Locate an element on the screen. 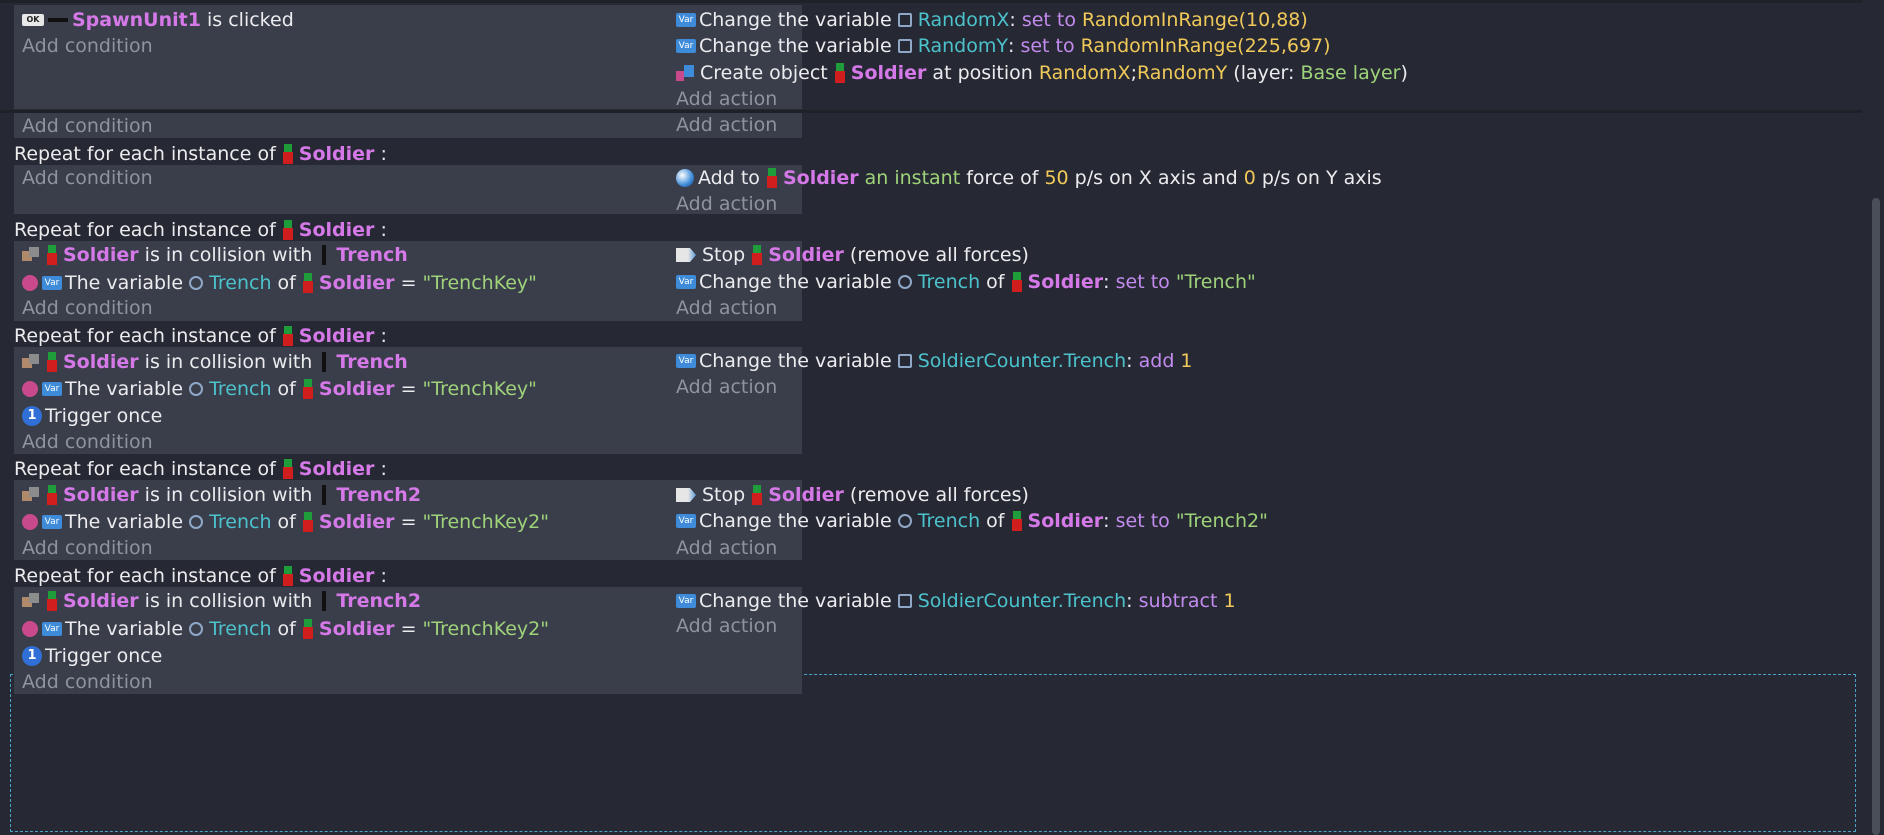  compare-icon is located at coordinates (30, 522).